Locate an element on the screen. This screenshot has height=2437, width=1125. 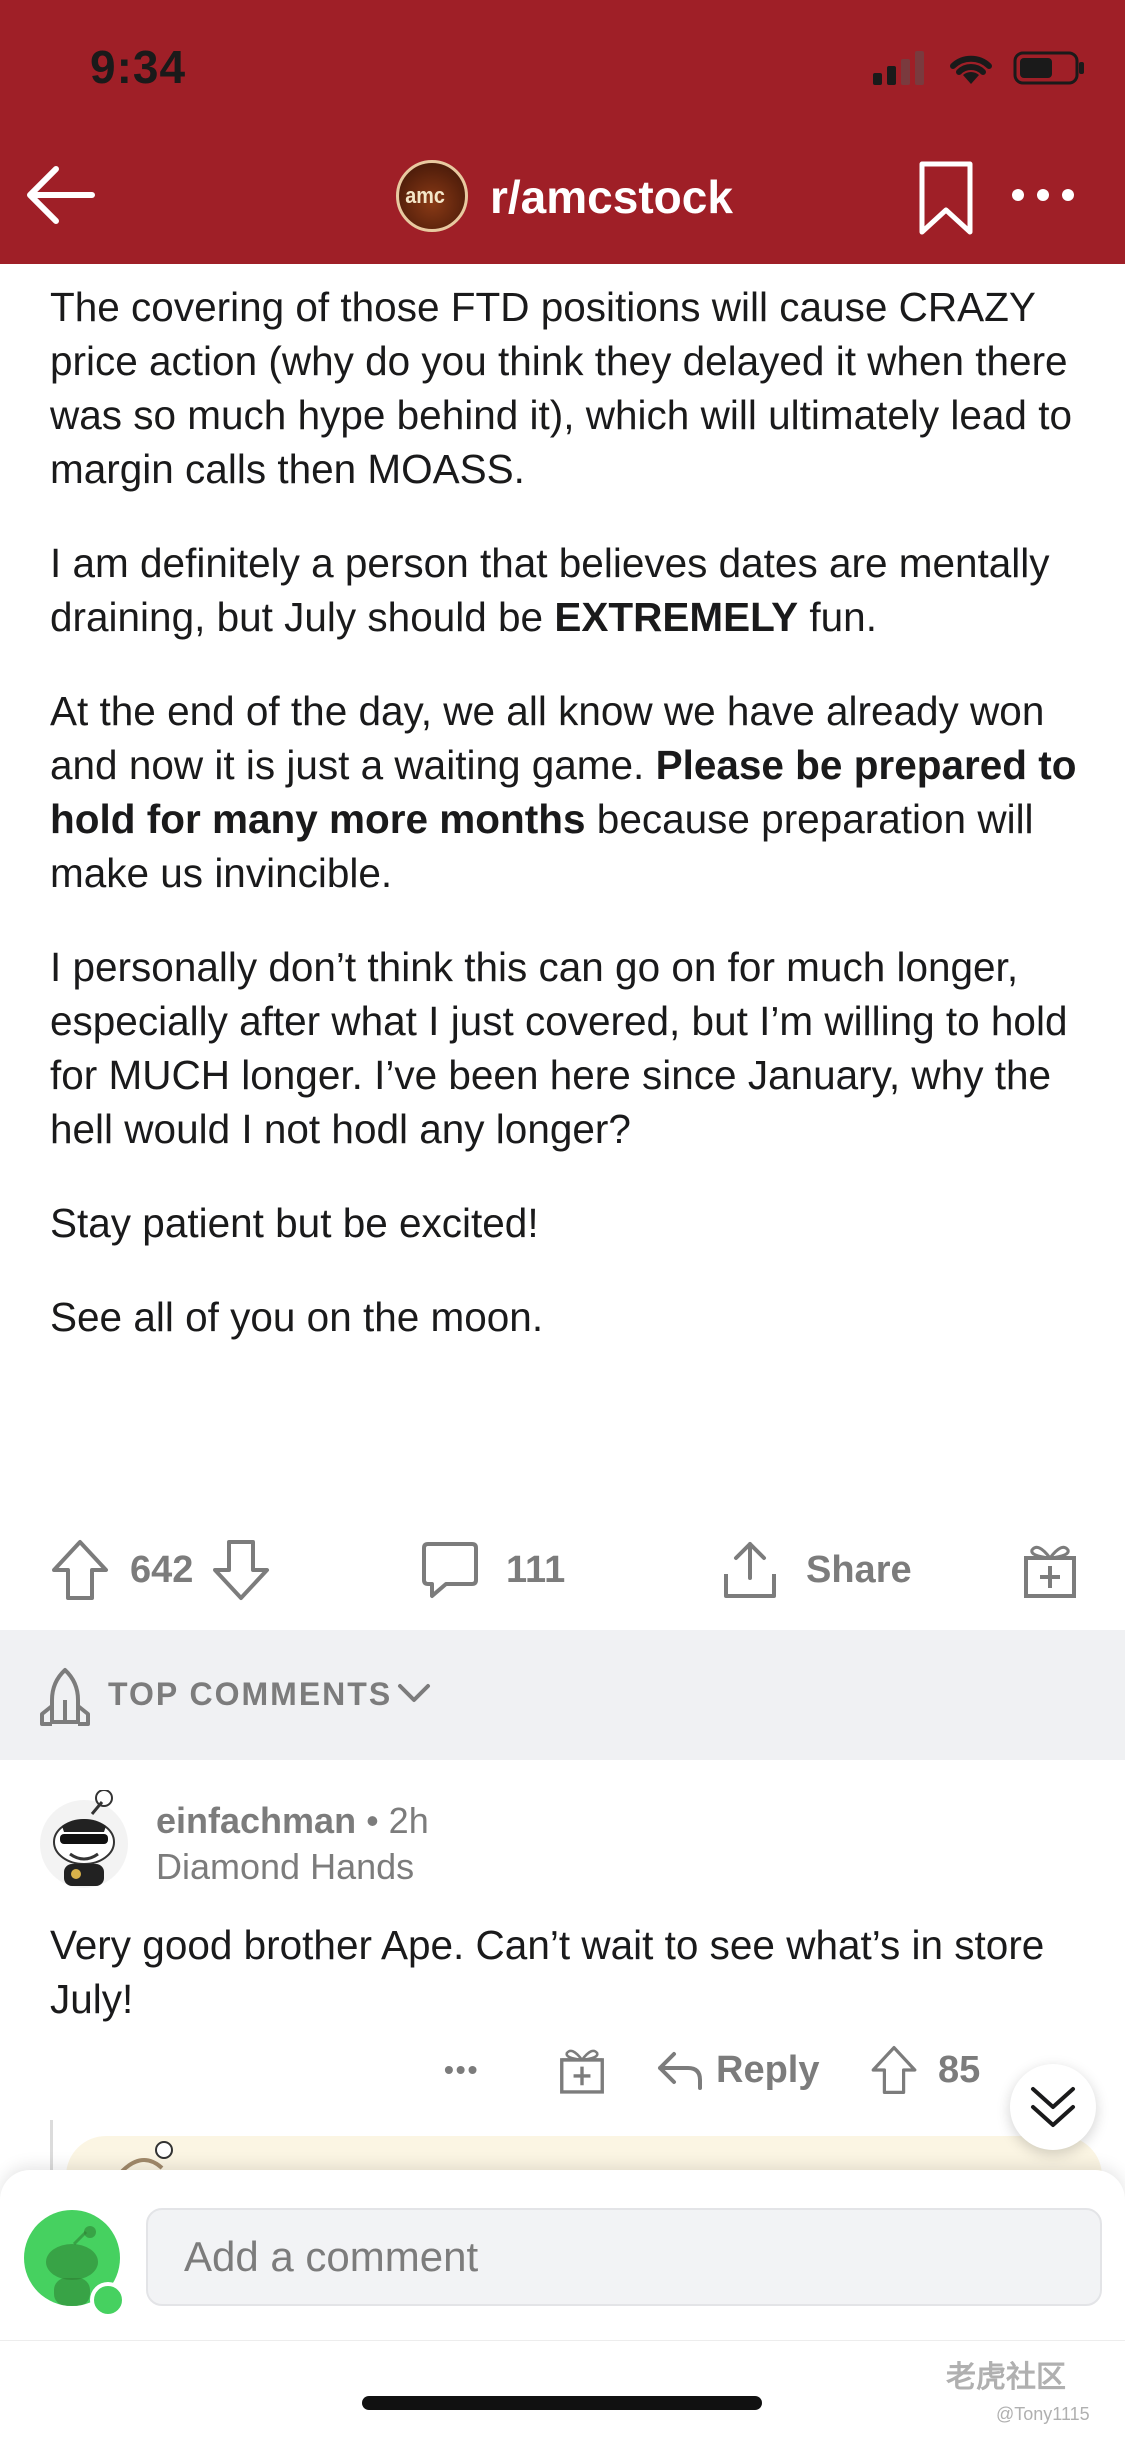
add-comment-input: Add a comment is located at coordinates (624, 2257).